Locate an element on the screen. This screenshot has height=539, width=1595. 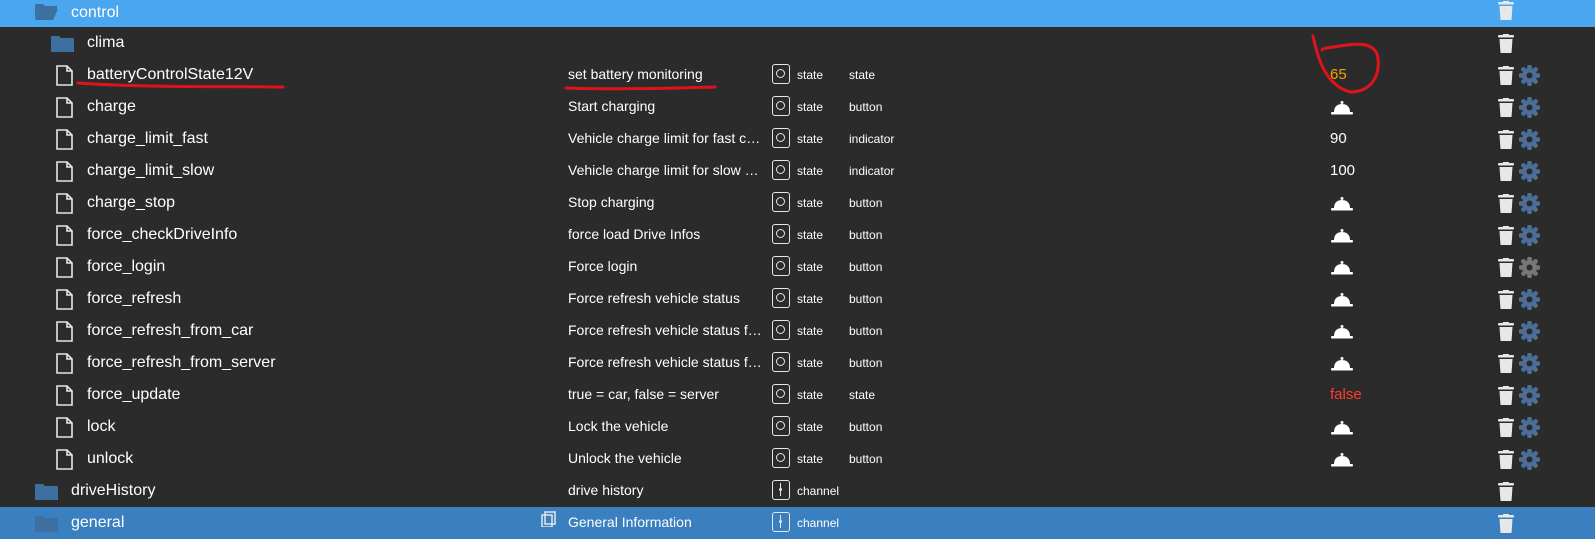
description: Vehicle charge limit for fast charging is located at coordinates (666, 138).